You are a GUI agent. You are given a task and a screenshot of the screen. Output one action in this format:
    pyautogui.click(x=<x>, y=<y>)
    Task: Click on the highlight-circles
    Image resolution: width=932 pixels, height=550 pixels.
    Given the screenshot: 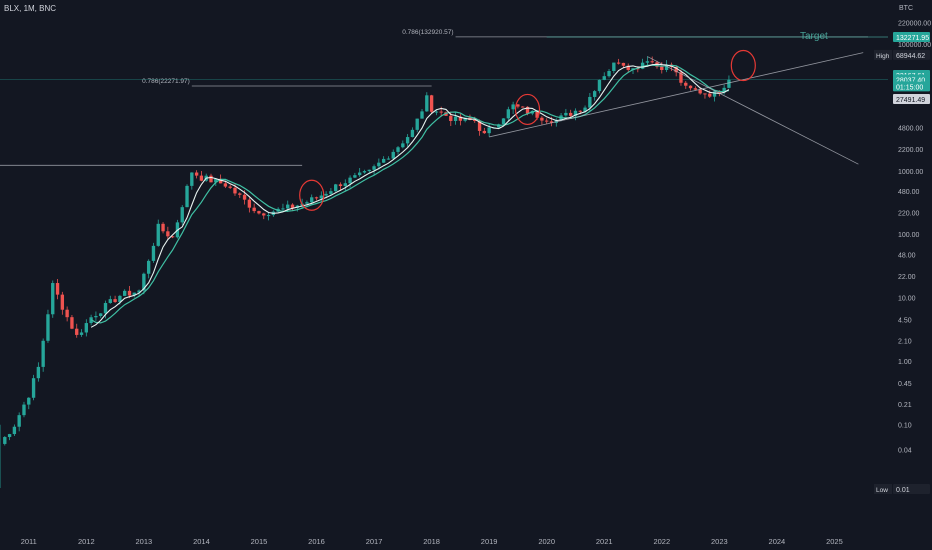 What is the action you would take?
    pyautogui.click(x=527, y=130)
    